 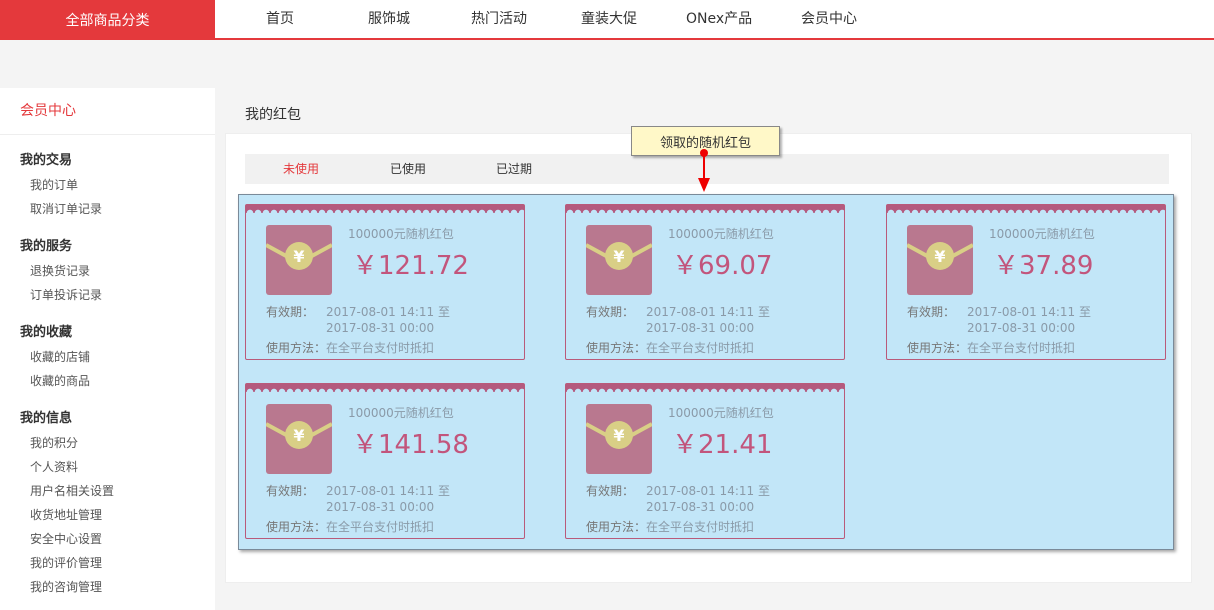 What do you see at coordinates (704, 185) in the screenshot?
I see `arrow-down-icon` at bounding box center [704, 185].